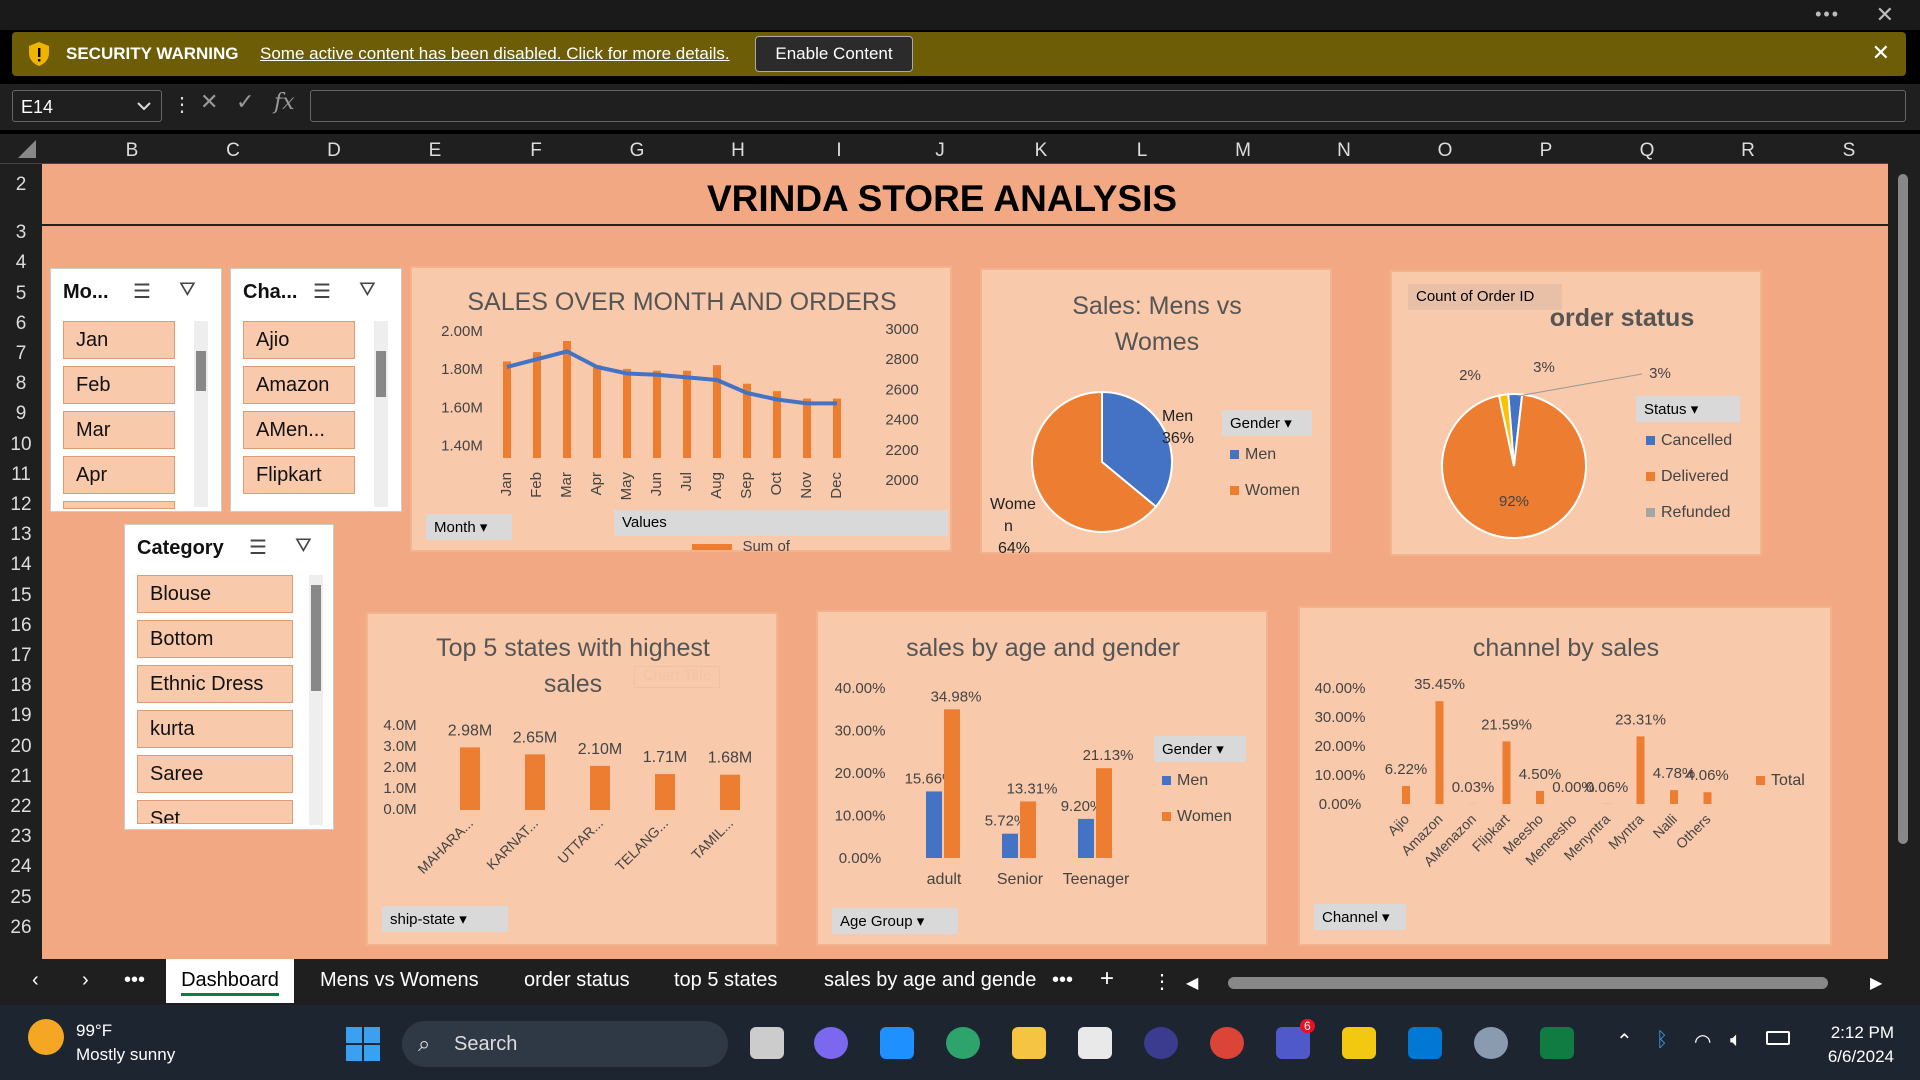  Describe the element at coordinates (1557, 1043) in the screenshot. I see `excel-icon` at that location.